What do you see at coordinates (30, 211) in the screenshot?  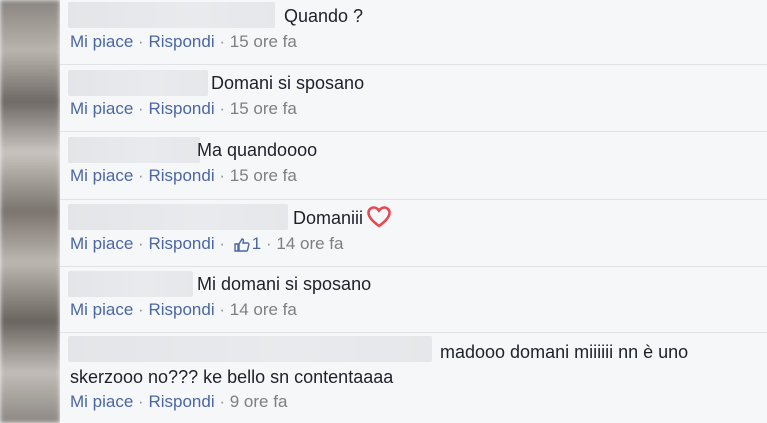 I see `blurred-avatars-column` at bounding box center [30, 211].